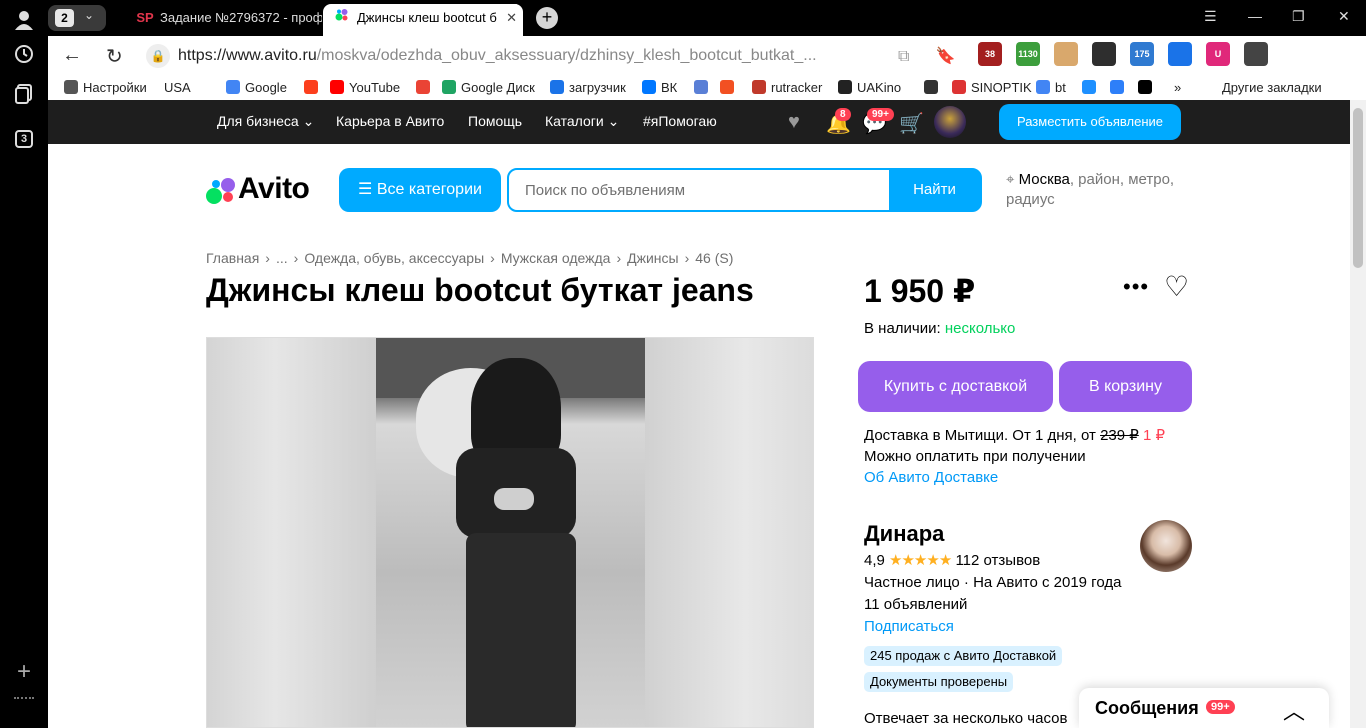 Image resolution: width=1366 pixels, height=728 pixels. I want to click on page-scrollbar, so click(1358, 414).